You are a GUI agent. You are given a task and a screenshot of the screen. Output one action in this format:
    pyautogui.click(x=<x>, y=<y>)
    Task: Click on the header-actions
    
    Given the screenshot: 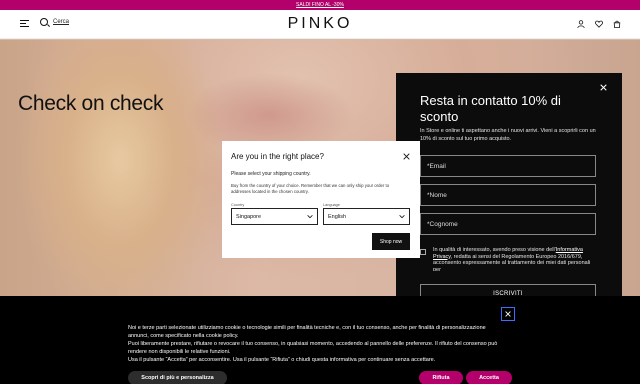 What is the action you would take?
    pyautogui.click(x=599, y=24)
    